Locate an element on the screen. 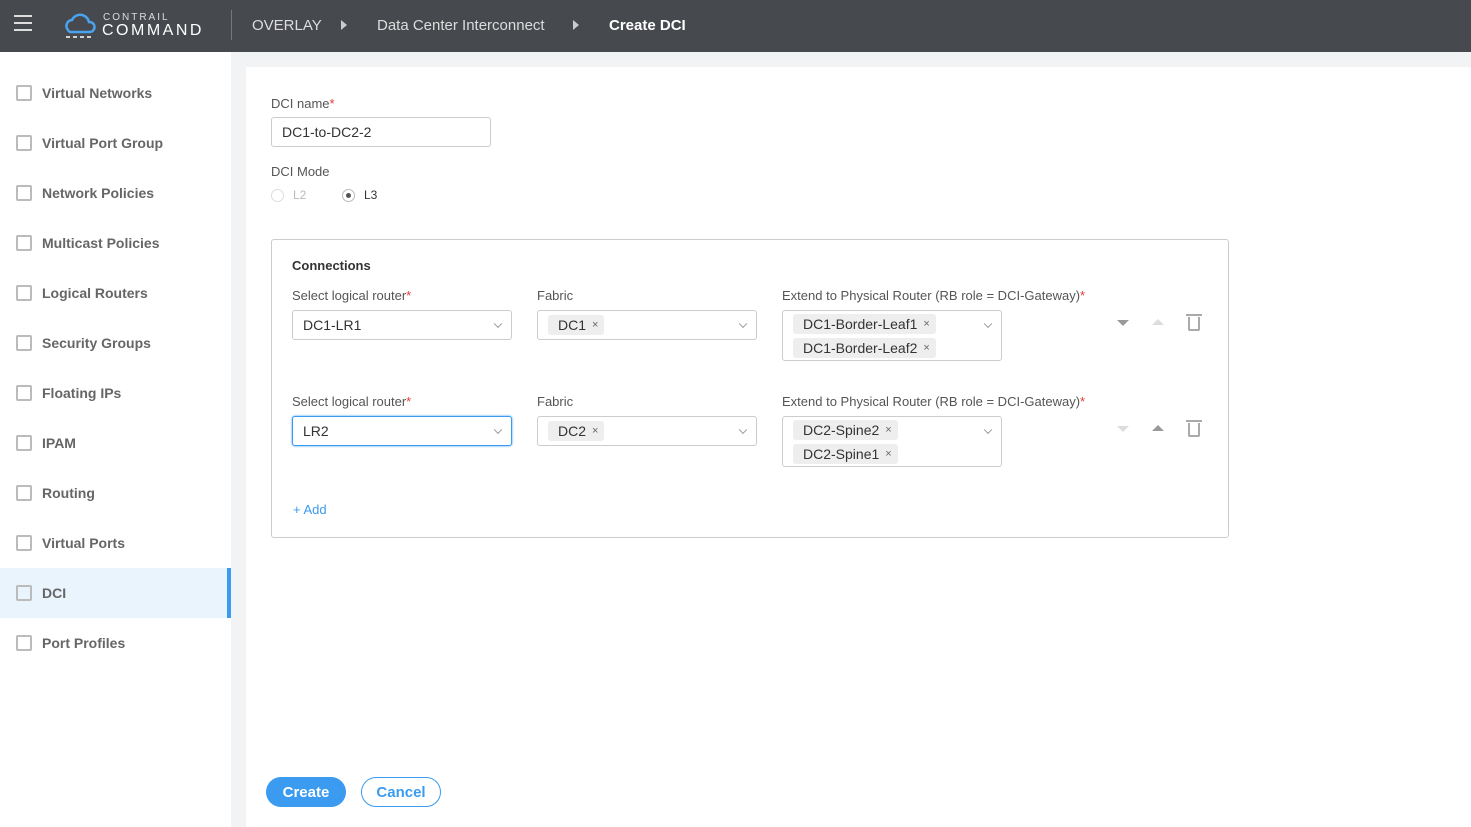 The height and width of the screenshot is (827, 1471). sidebar-item-label: Logical Routers is located at coordinates (95, 293).